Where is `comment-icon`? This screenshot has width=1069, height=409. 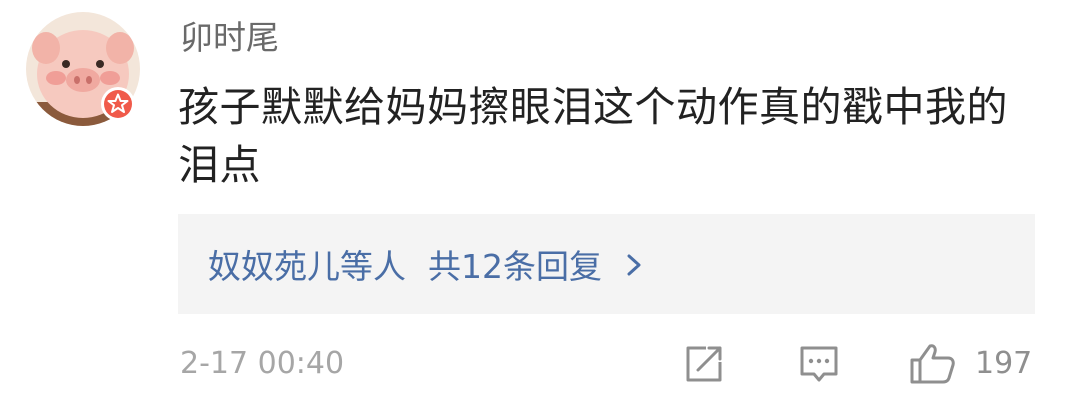
comment-icon is located at coordinates (819, 364).